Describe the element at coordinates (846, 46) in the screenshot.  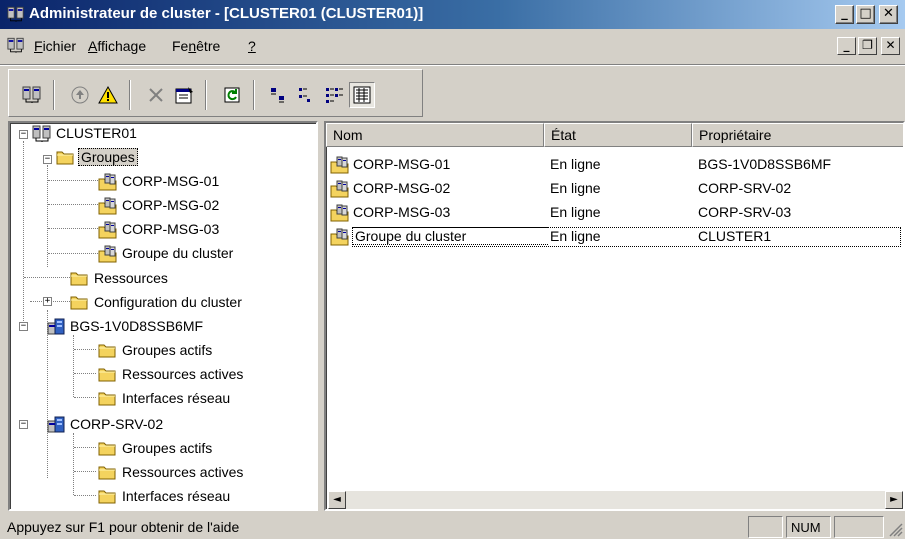
I see `mdi-minimize-button: _` at that location.